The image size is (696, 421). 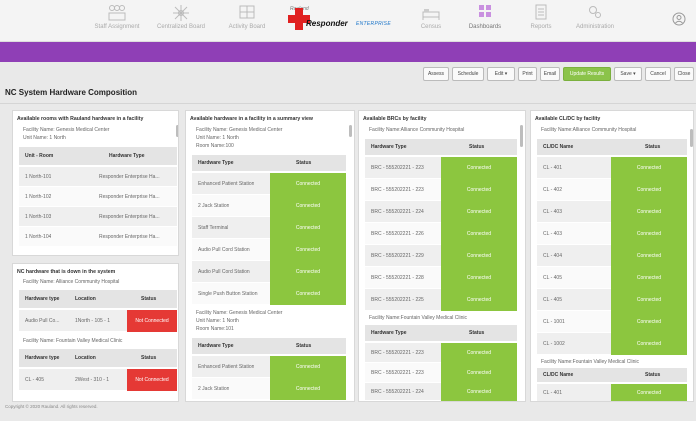 I want to click on update-results-button: Update Results, so click(x=587, y=74).